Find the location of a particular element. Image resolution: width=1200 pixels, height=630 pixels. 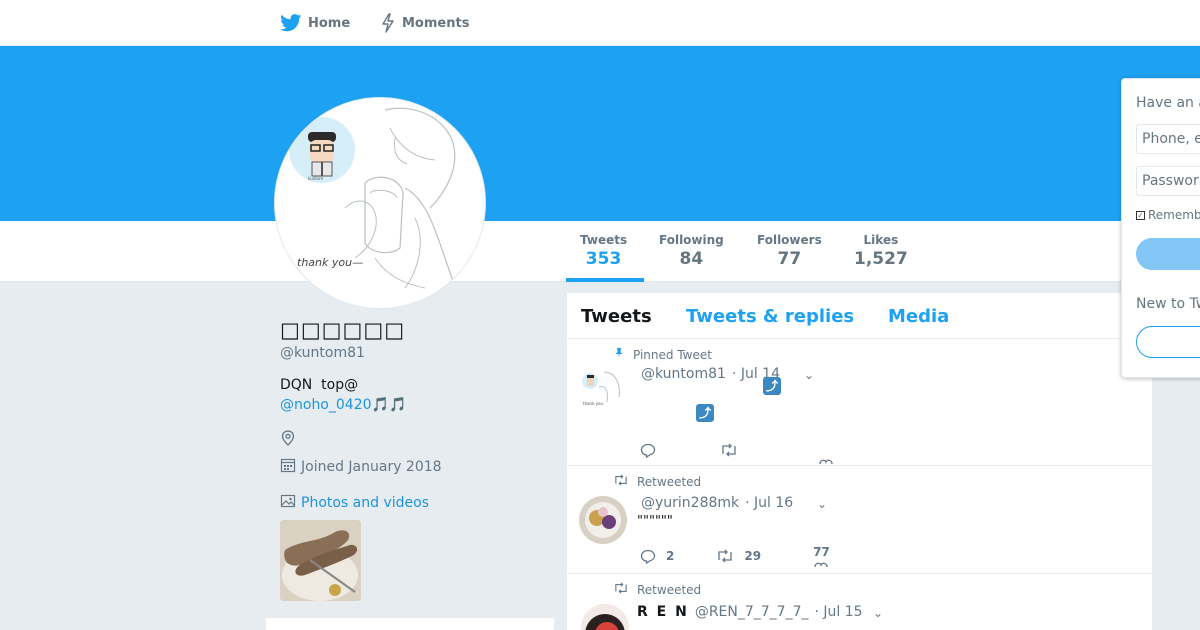

nav-home: Home is located at coordinates (315, 23).